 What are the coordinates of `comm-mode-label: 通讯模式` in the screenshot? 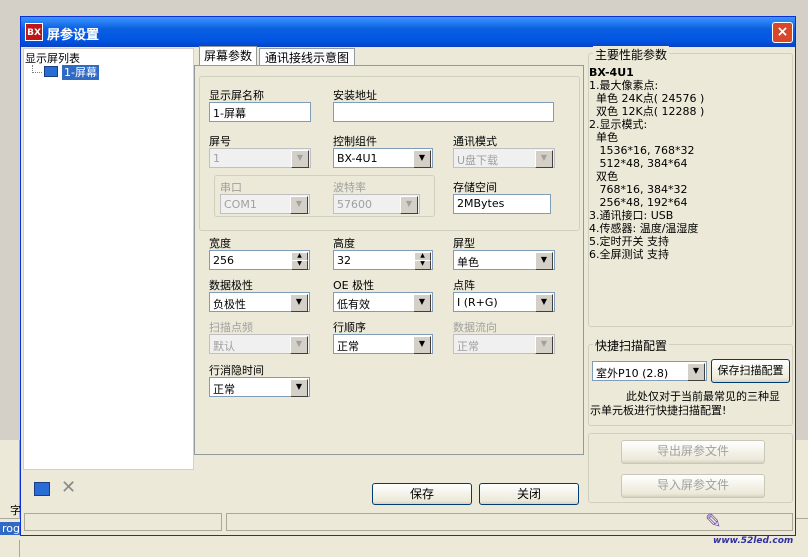 It's located at (475, 141).